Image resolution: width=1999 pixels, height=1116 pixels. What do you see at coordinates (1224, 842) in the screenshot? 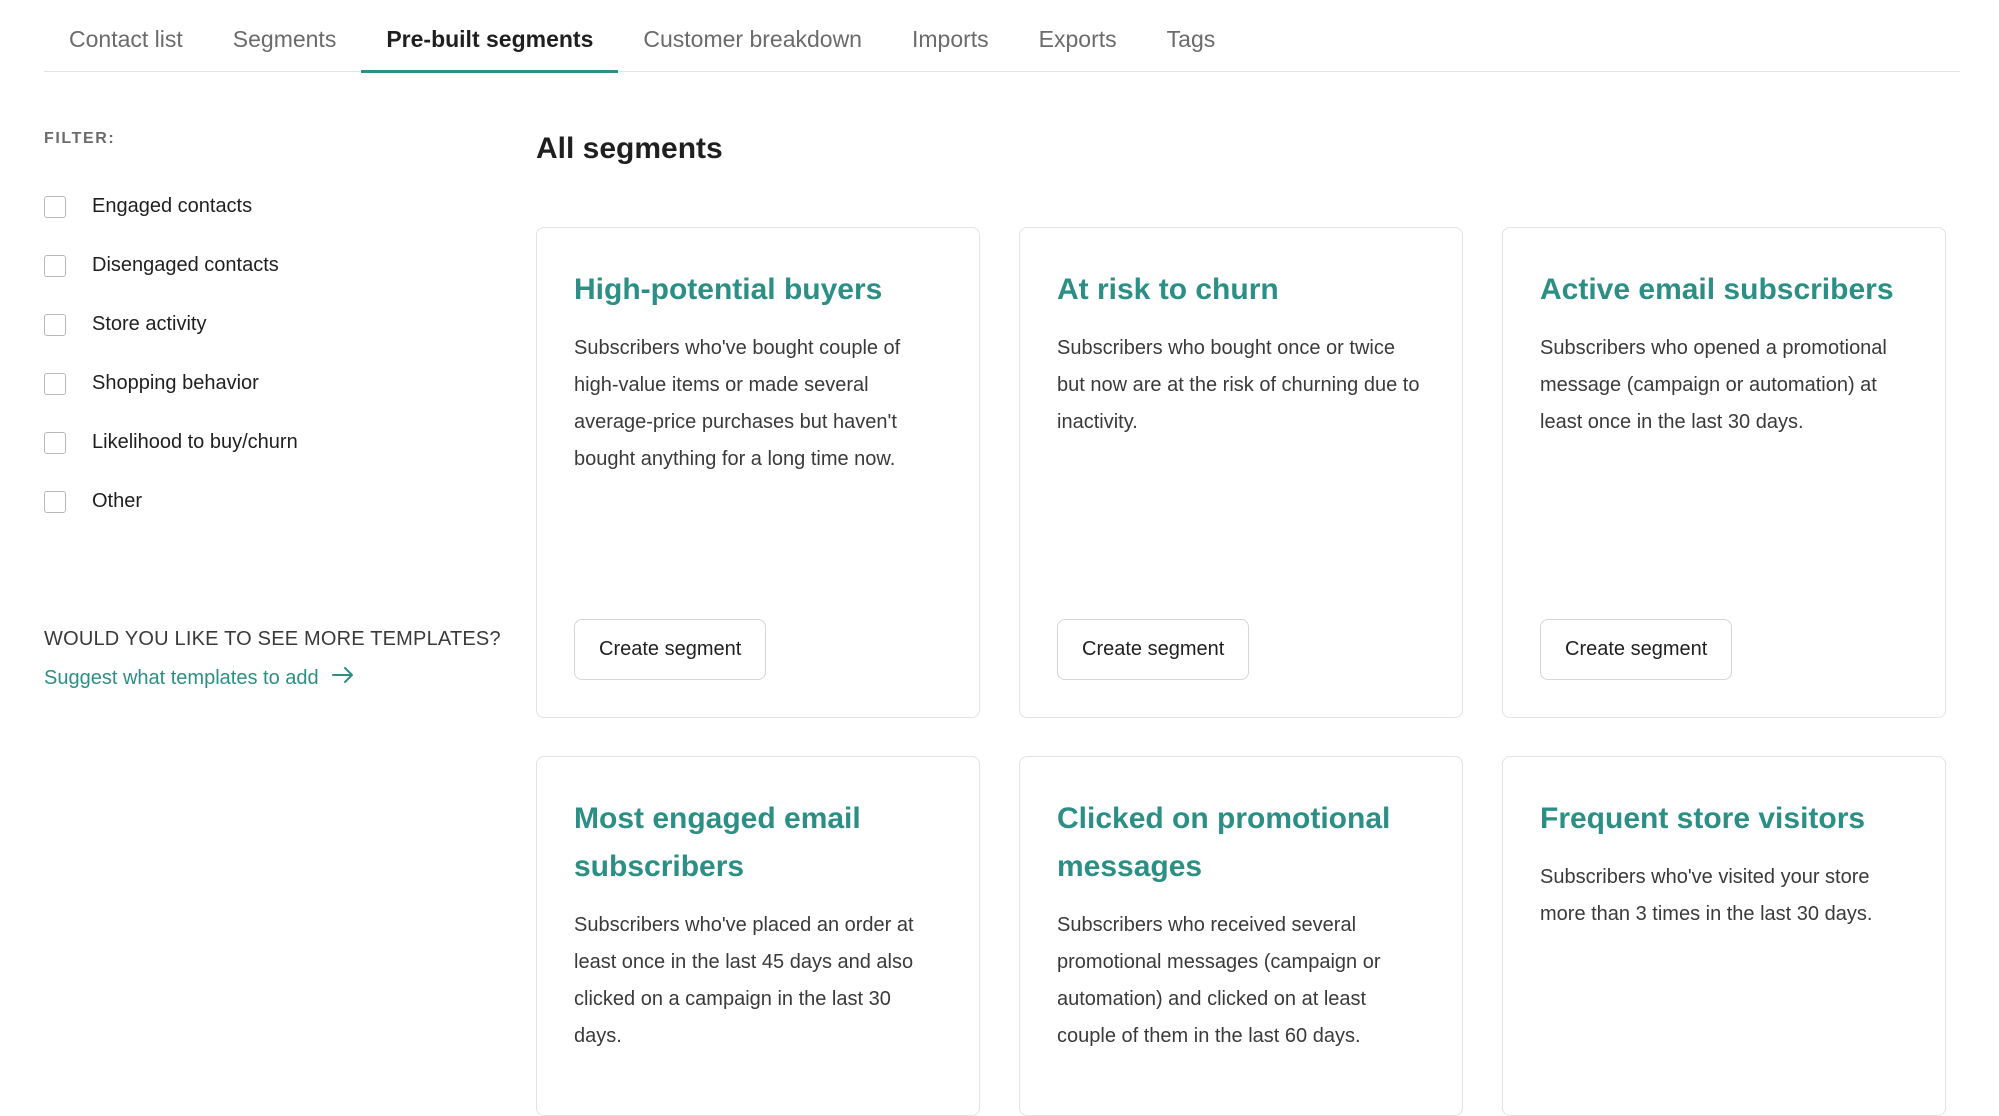
I see `card-title: Clicked on promotional messages` at bounding box center [1224, 842].